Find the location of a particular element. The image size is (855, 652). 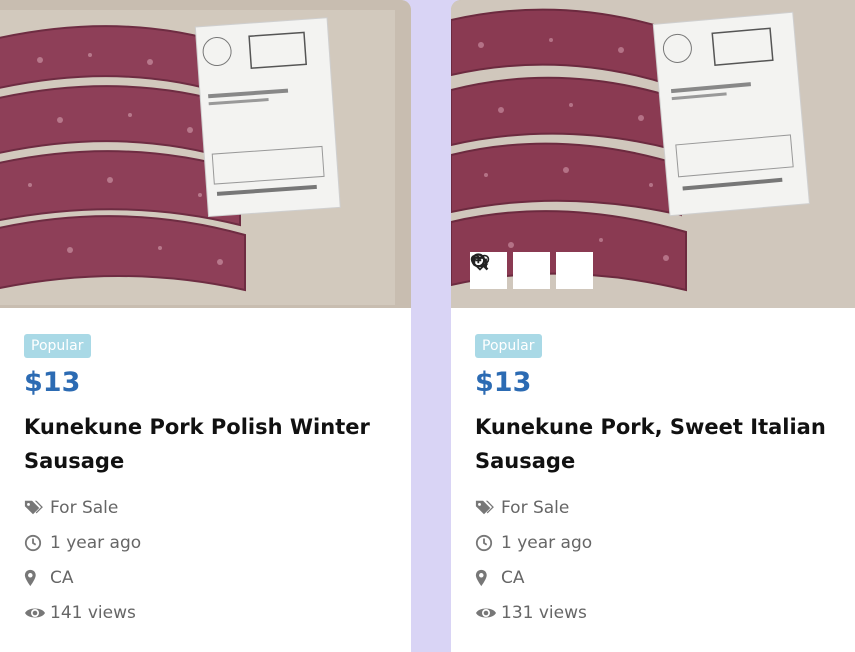

listing-views: 131 views is located at coordinates (655, 612).